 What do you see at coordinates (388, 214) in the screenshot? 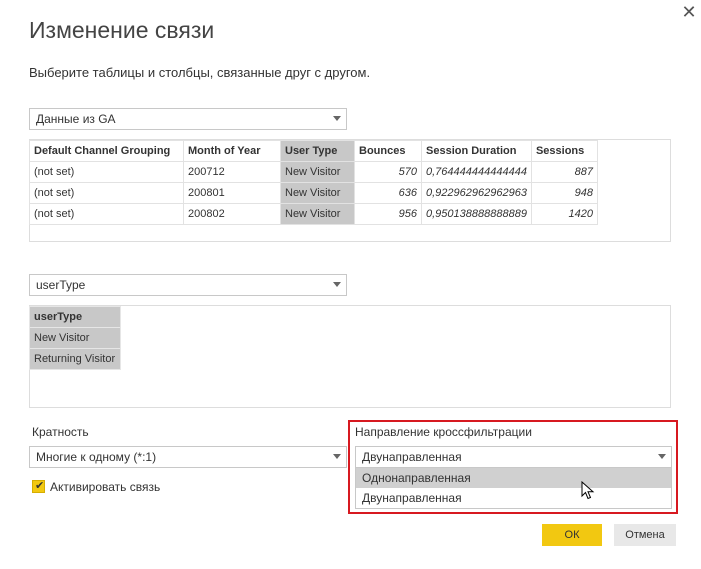
I see `table-cell: 956` at bounding box center [388, 214].